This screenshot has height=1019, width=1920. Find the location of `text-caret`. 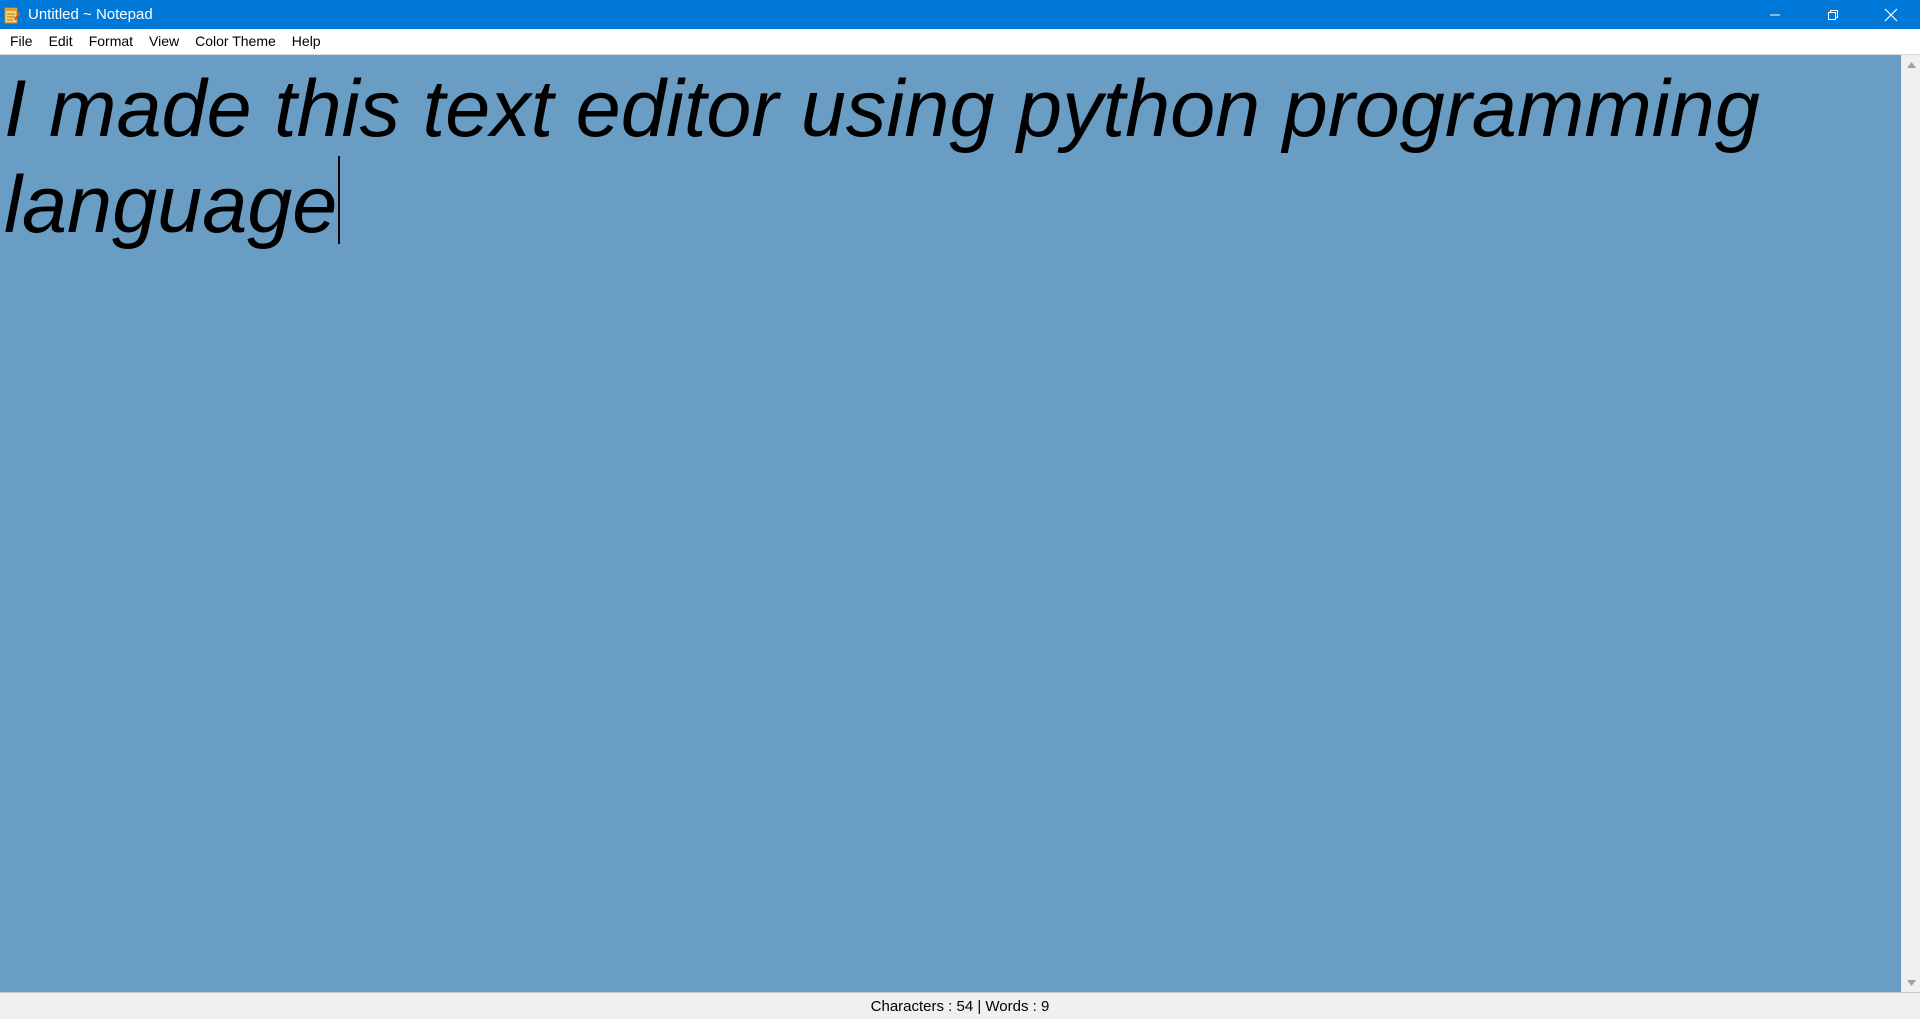

text-caret is located at coordinates (339, 200).